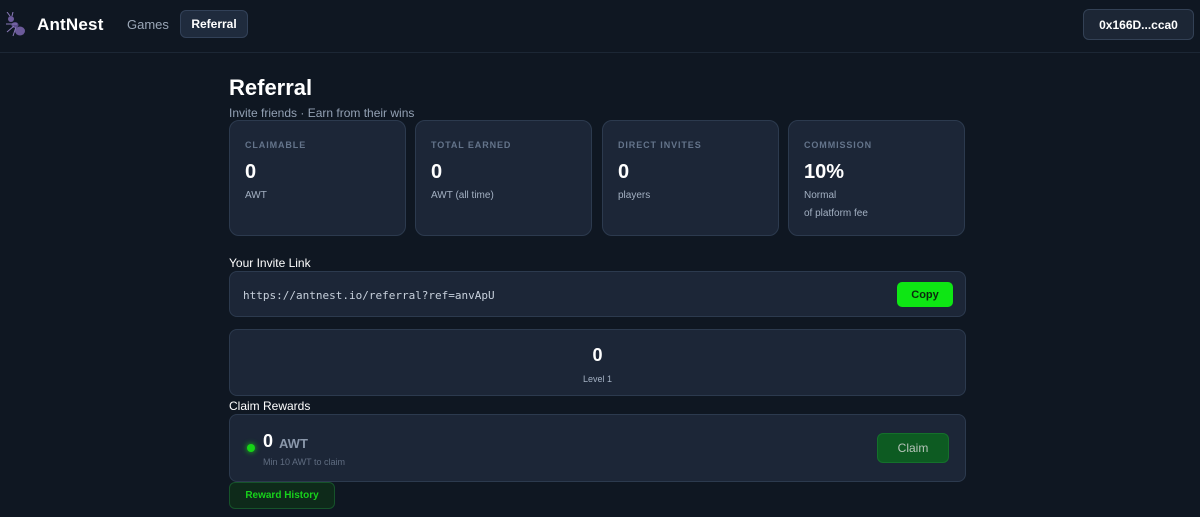  Describe the element at coordinates (322, 113) in the screenshot. I see `page-subtitle: Invite friends · Earn from their wins` at that location.